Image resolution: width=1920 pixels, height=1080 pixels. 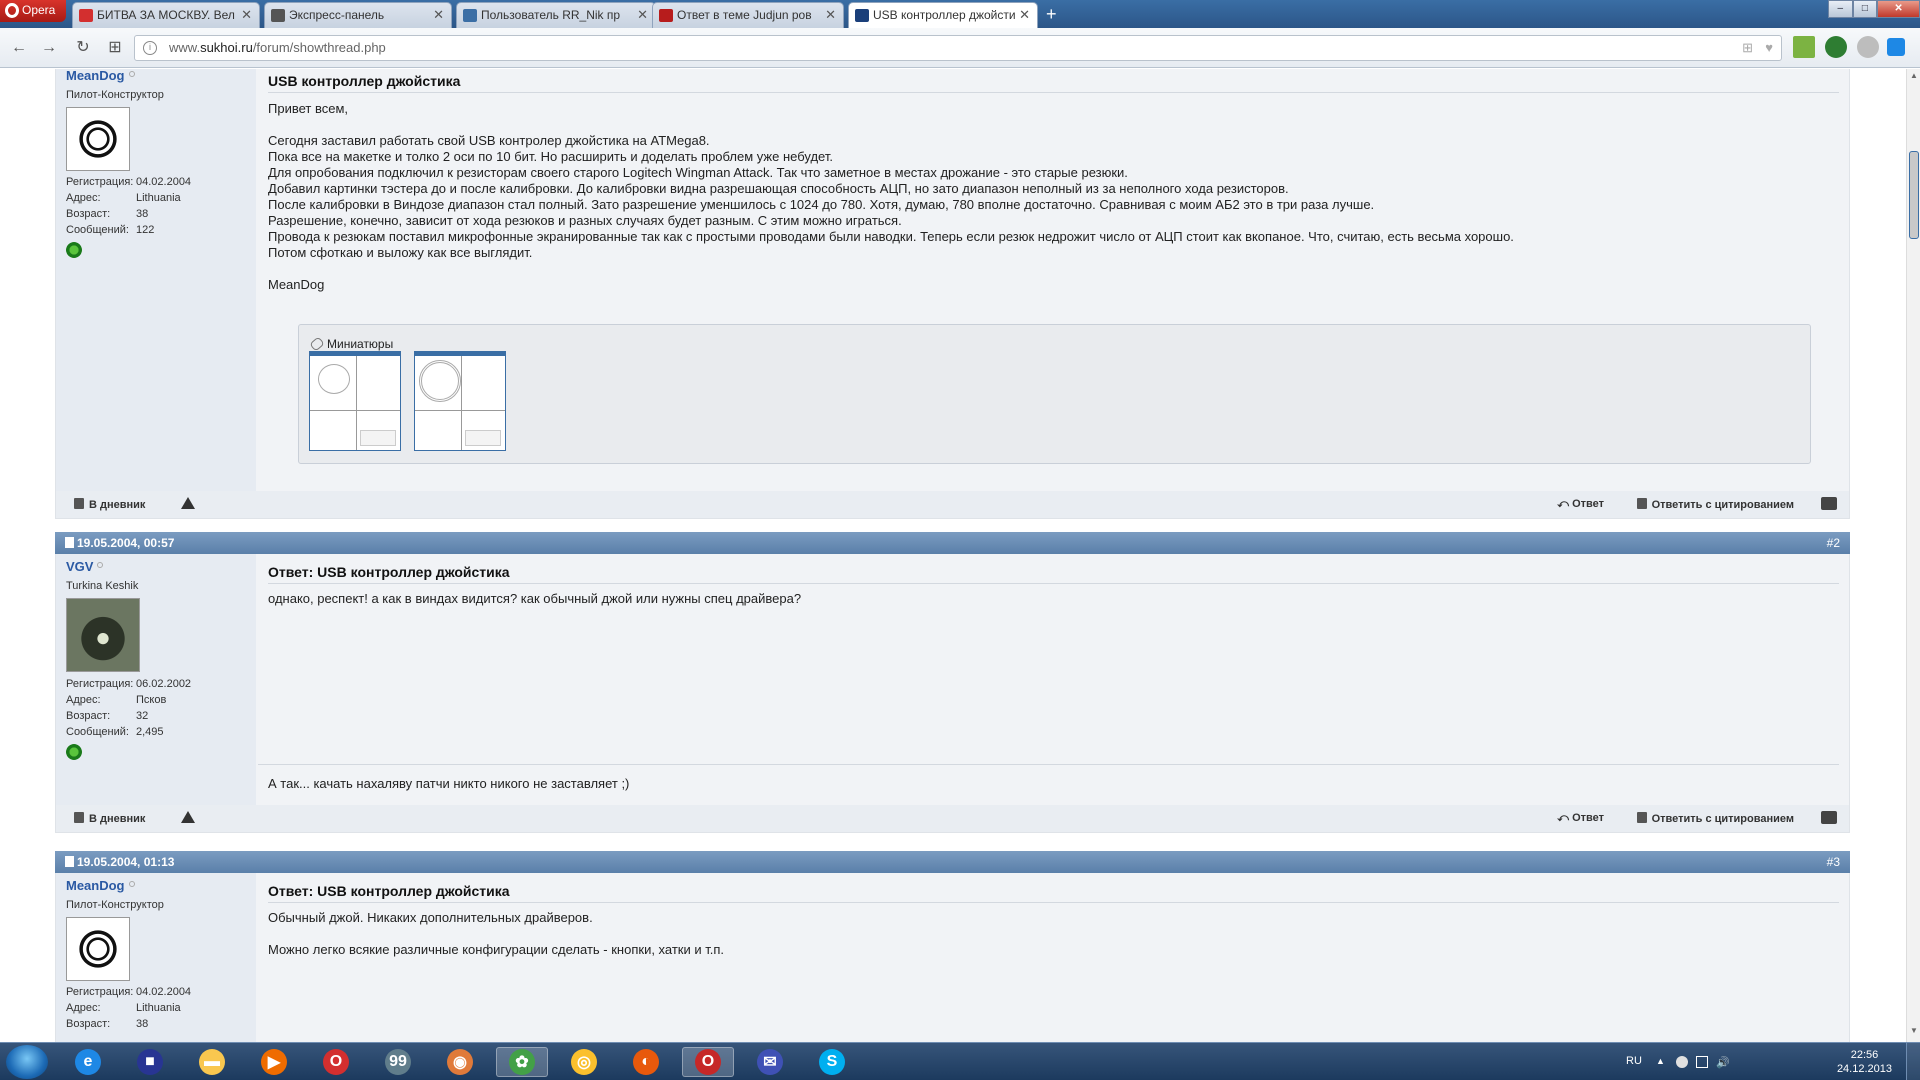 What do you see at coordinates (748, 15) in the screenshot?
I see `tab-reply: Ответ в теме Judjun ров ✕` at bounding box center [748, 15].